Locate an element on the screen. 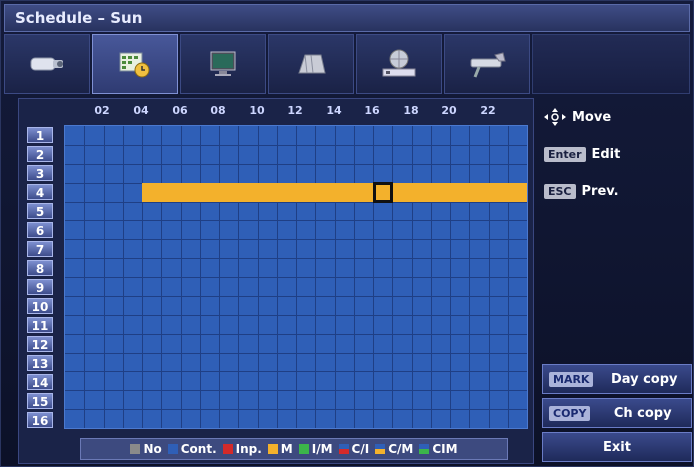 The width and height of the screenshot is (694, 467). tab-bar-filler is located at coordinates (611, 64).